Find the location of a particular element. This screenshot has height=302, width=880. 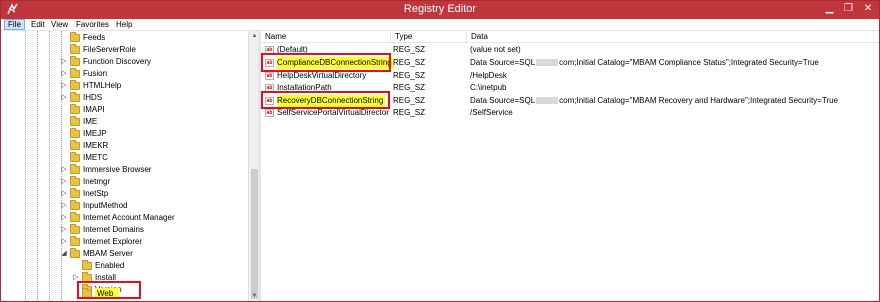

tree-item-fusion: ▷ Fusion is located at coordinates (130, 73).